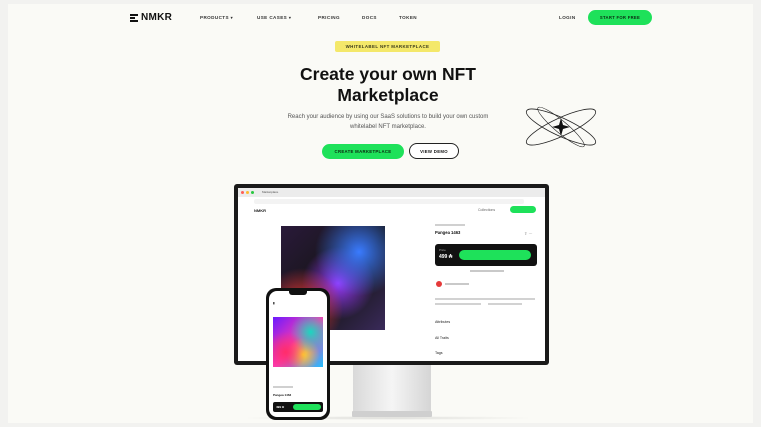 This screenshot has width=761, height=427. I want to click on phone-buy-button, so click(307, 407).